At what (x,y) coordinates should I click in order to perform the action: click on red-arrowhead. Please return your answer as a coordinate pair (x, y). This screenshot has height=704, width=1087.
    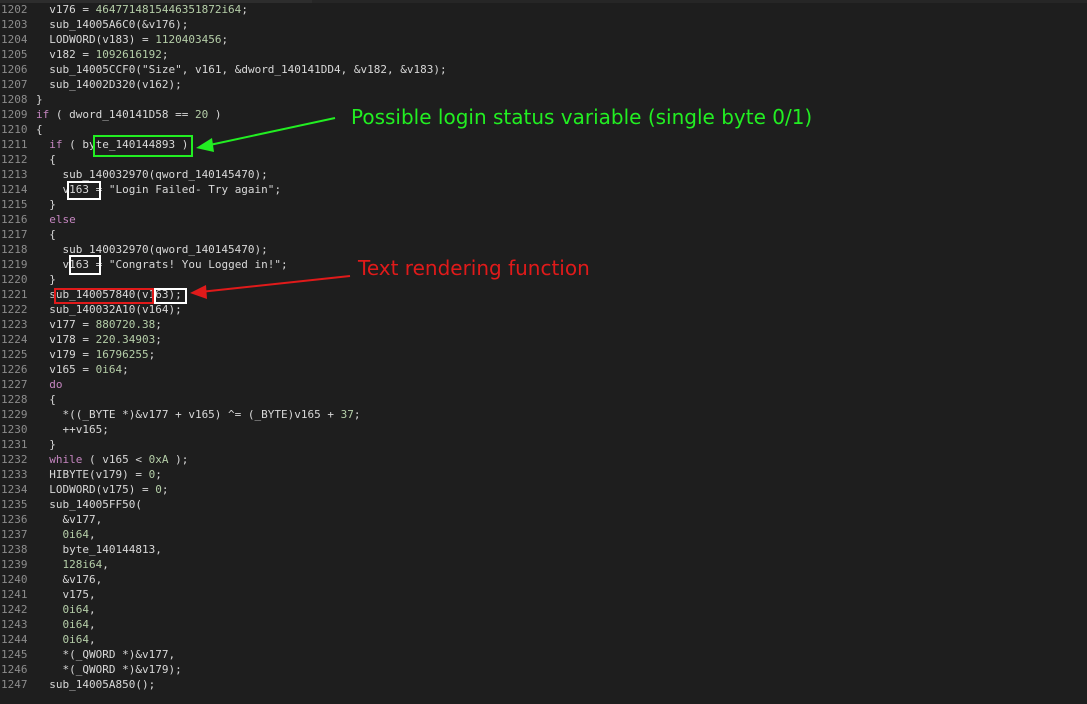
    Looking at the image, I should click on (198, 292).